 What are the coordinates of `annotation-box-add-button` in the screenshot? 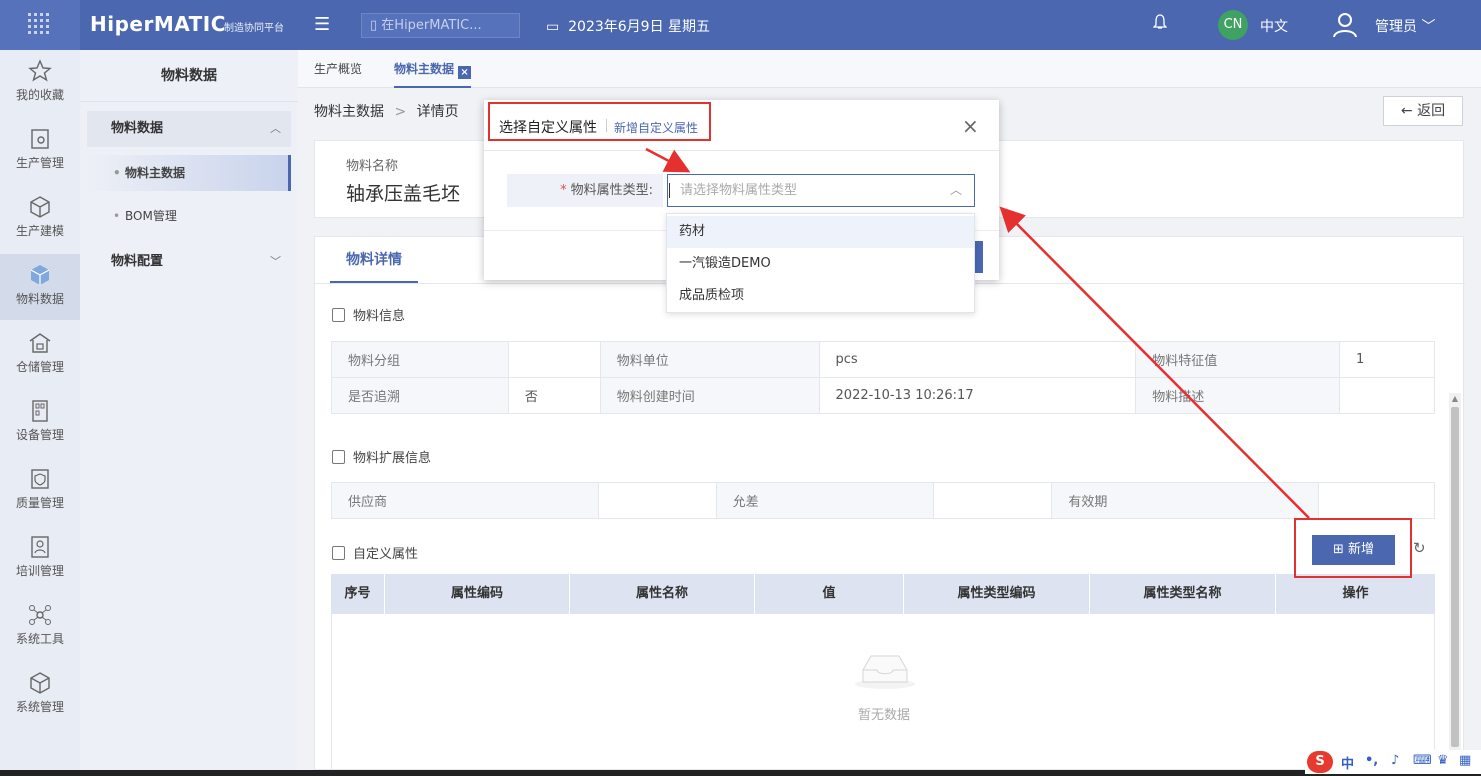 It's located at (1353, 548).